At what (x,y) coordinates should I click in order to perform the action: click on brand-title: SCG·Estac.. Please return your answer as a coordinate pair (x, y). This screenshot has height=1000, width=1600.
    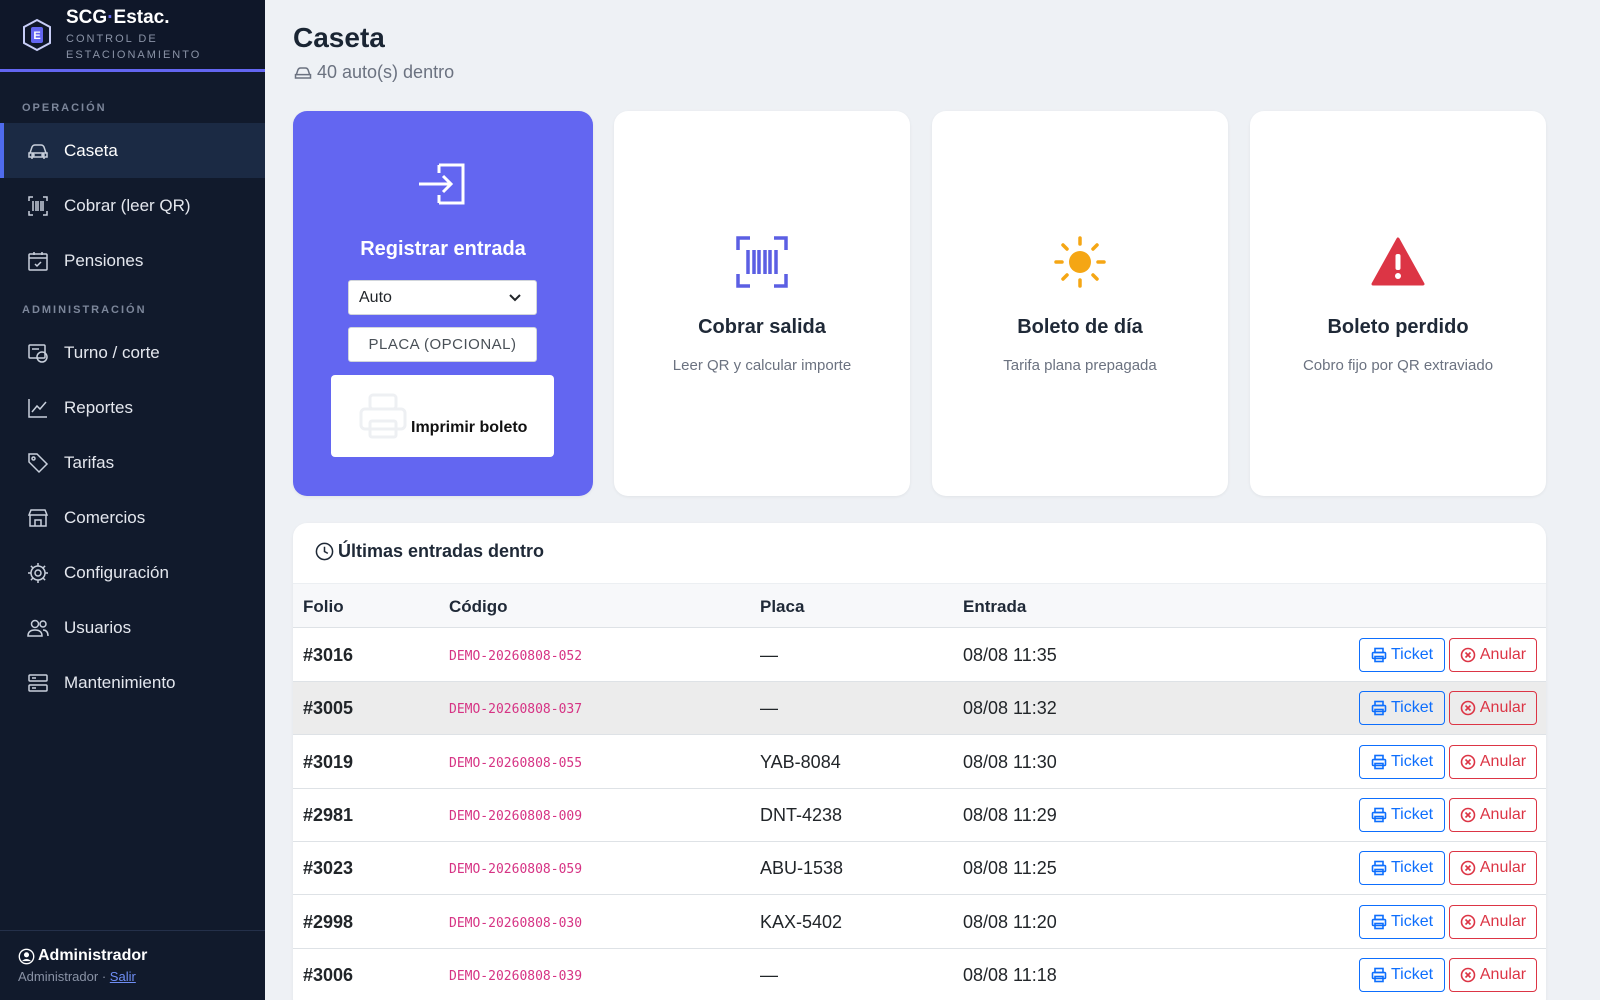
    Looking at the image, I should click on (133, 18).